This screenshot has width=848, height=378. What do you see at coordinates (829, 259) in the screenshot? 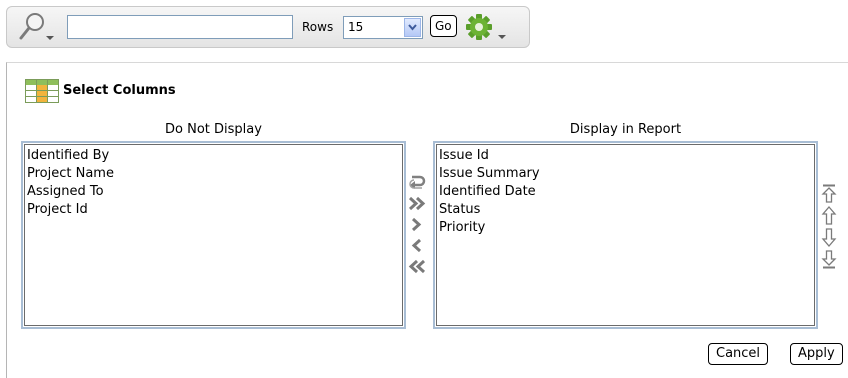
I see `move-bottom-icon` at bounding box center [829, 259].